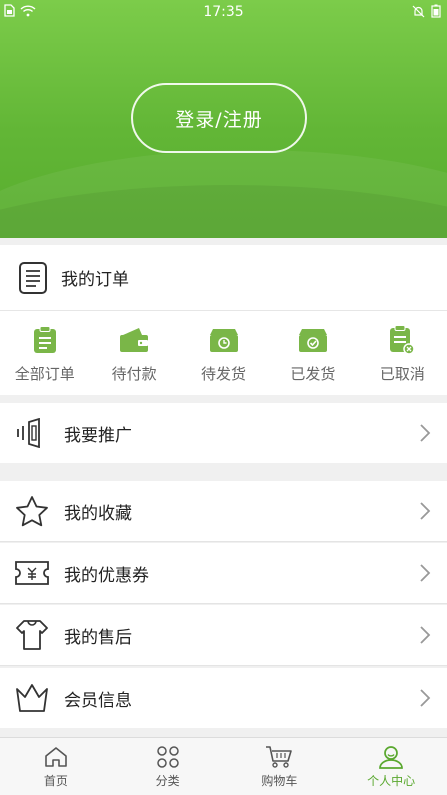 The width and height of the screenshot is (447, 795). Describe the element at coordinates (98, 435) in the screenshot. I see `menu-label-promote: 我要推广` at that location.